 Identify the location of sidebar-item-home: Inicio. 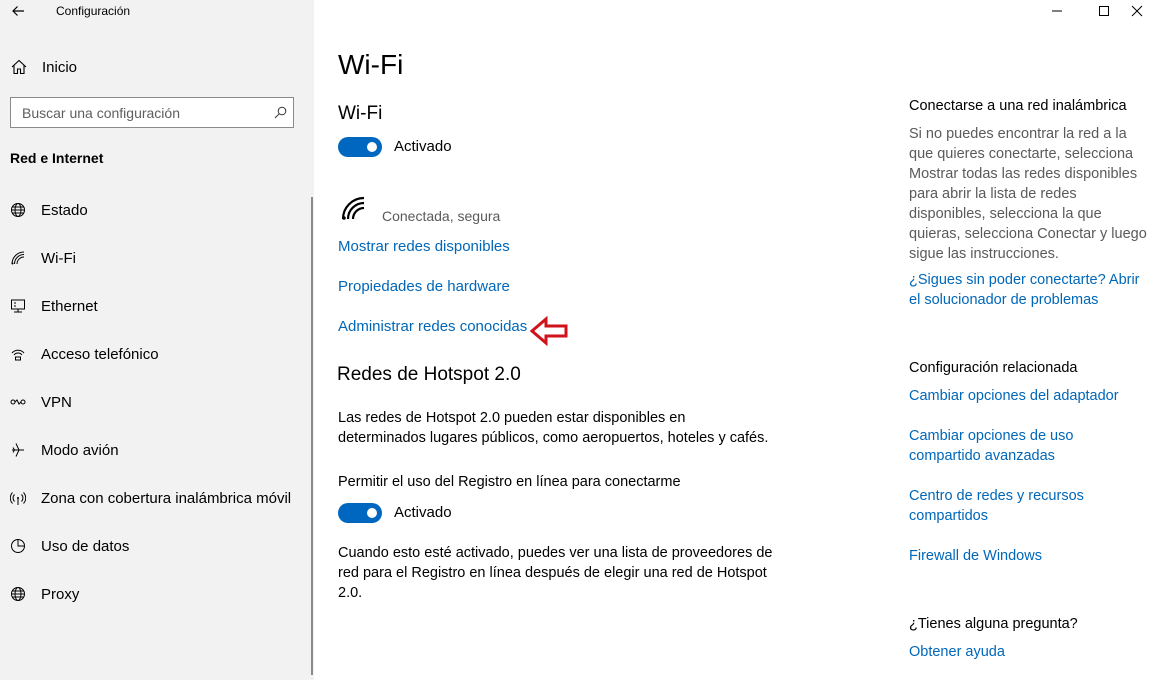
(43, 67).